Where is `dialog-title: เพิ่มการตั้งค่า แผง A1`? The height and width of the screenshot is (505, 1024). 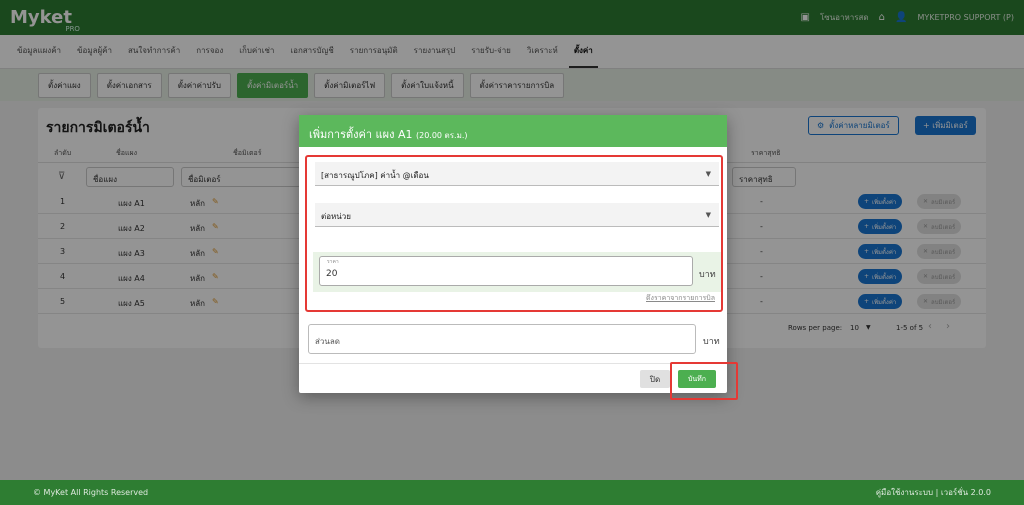 dialog-title: เพิ่มการตั้งค่า แผง A1 is located at coordinates (361, 134).